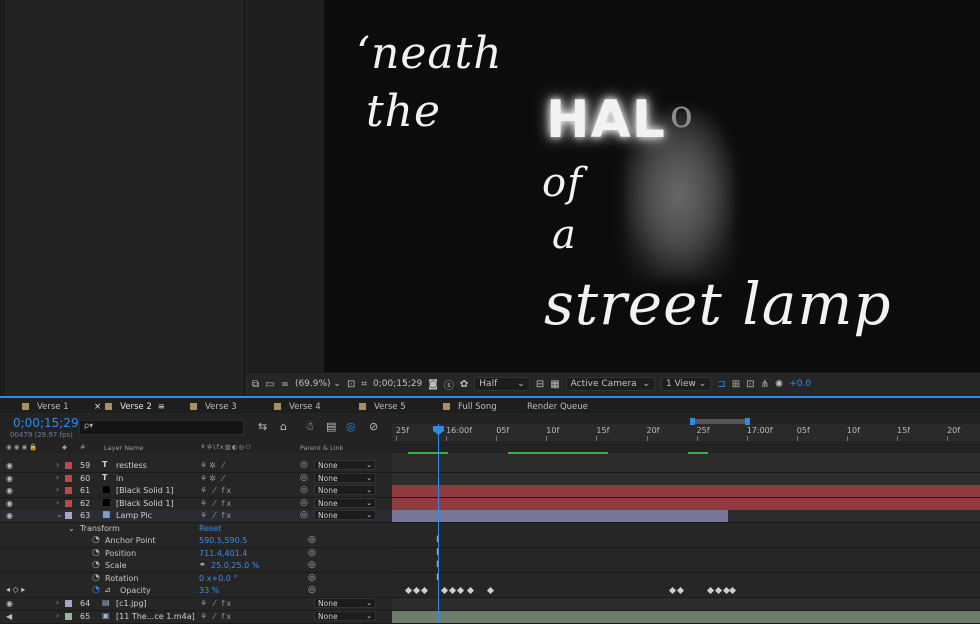 This screenshot has width=980, height=624. Describe the element at coordinates (129, 407) in the screenshot. I see `tab-verse-2: × Verse 2 ≡` at that location.